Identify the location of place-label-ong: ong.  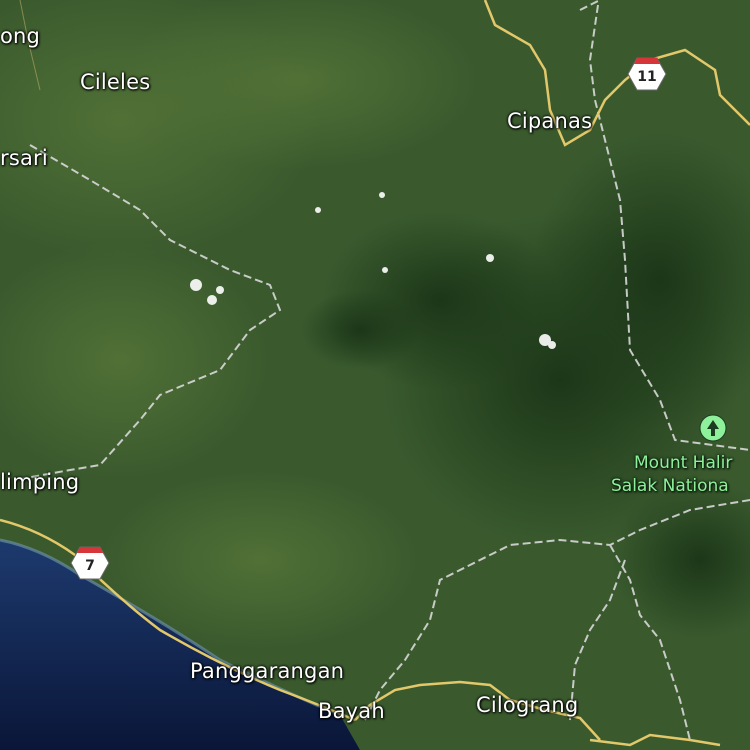
(20, 36).